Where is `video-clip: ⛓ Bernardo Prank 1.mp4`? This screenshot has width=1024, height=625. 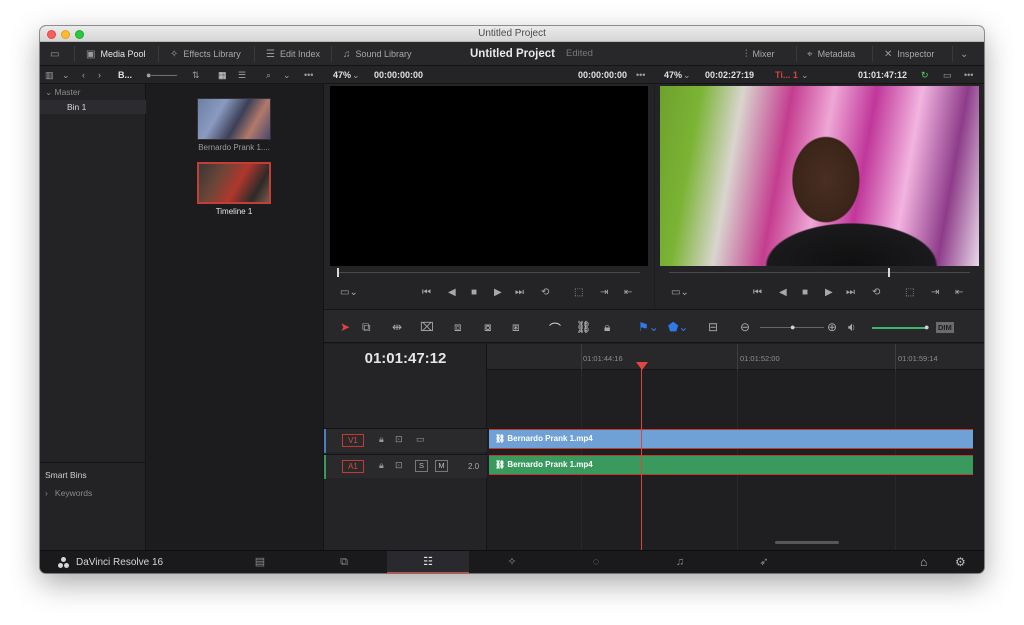
video-clip: ⛓ Bernardo Prank 1.mp4 is located at coordinates (731, 439).